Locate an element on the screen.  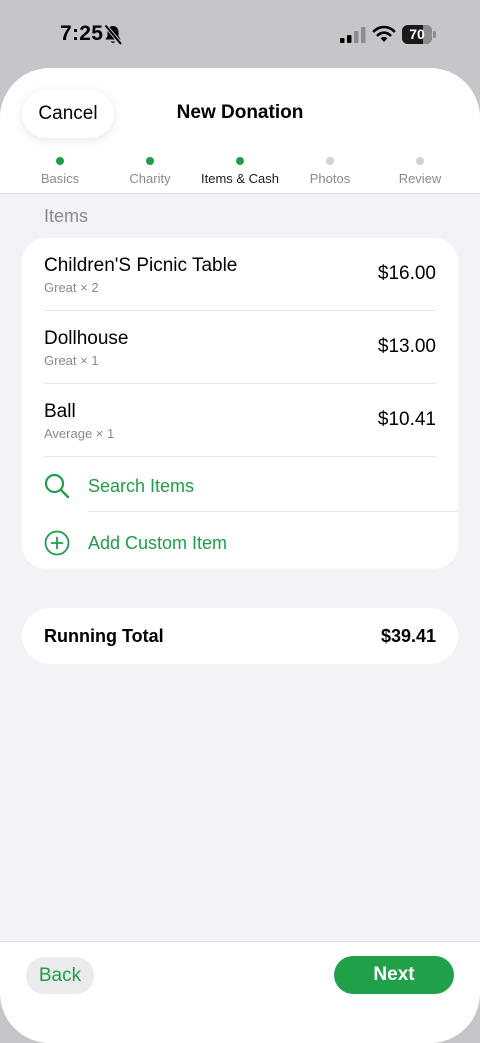
battery-icon: 70 is located at coordinates (419, 34).